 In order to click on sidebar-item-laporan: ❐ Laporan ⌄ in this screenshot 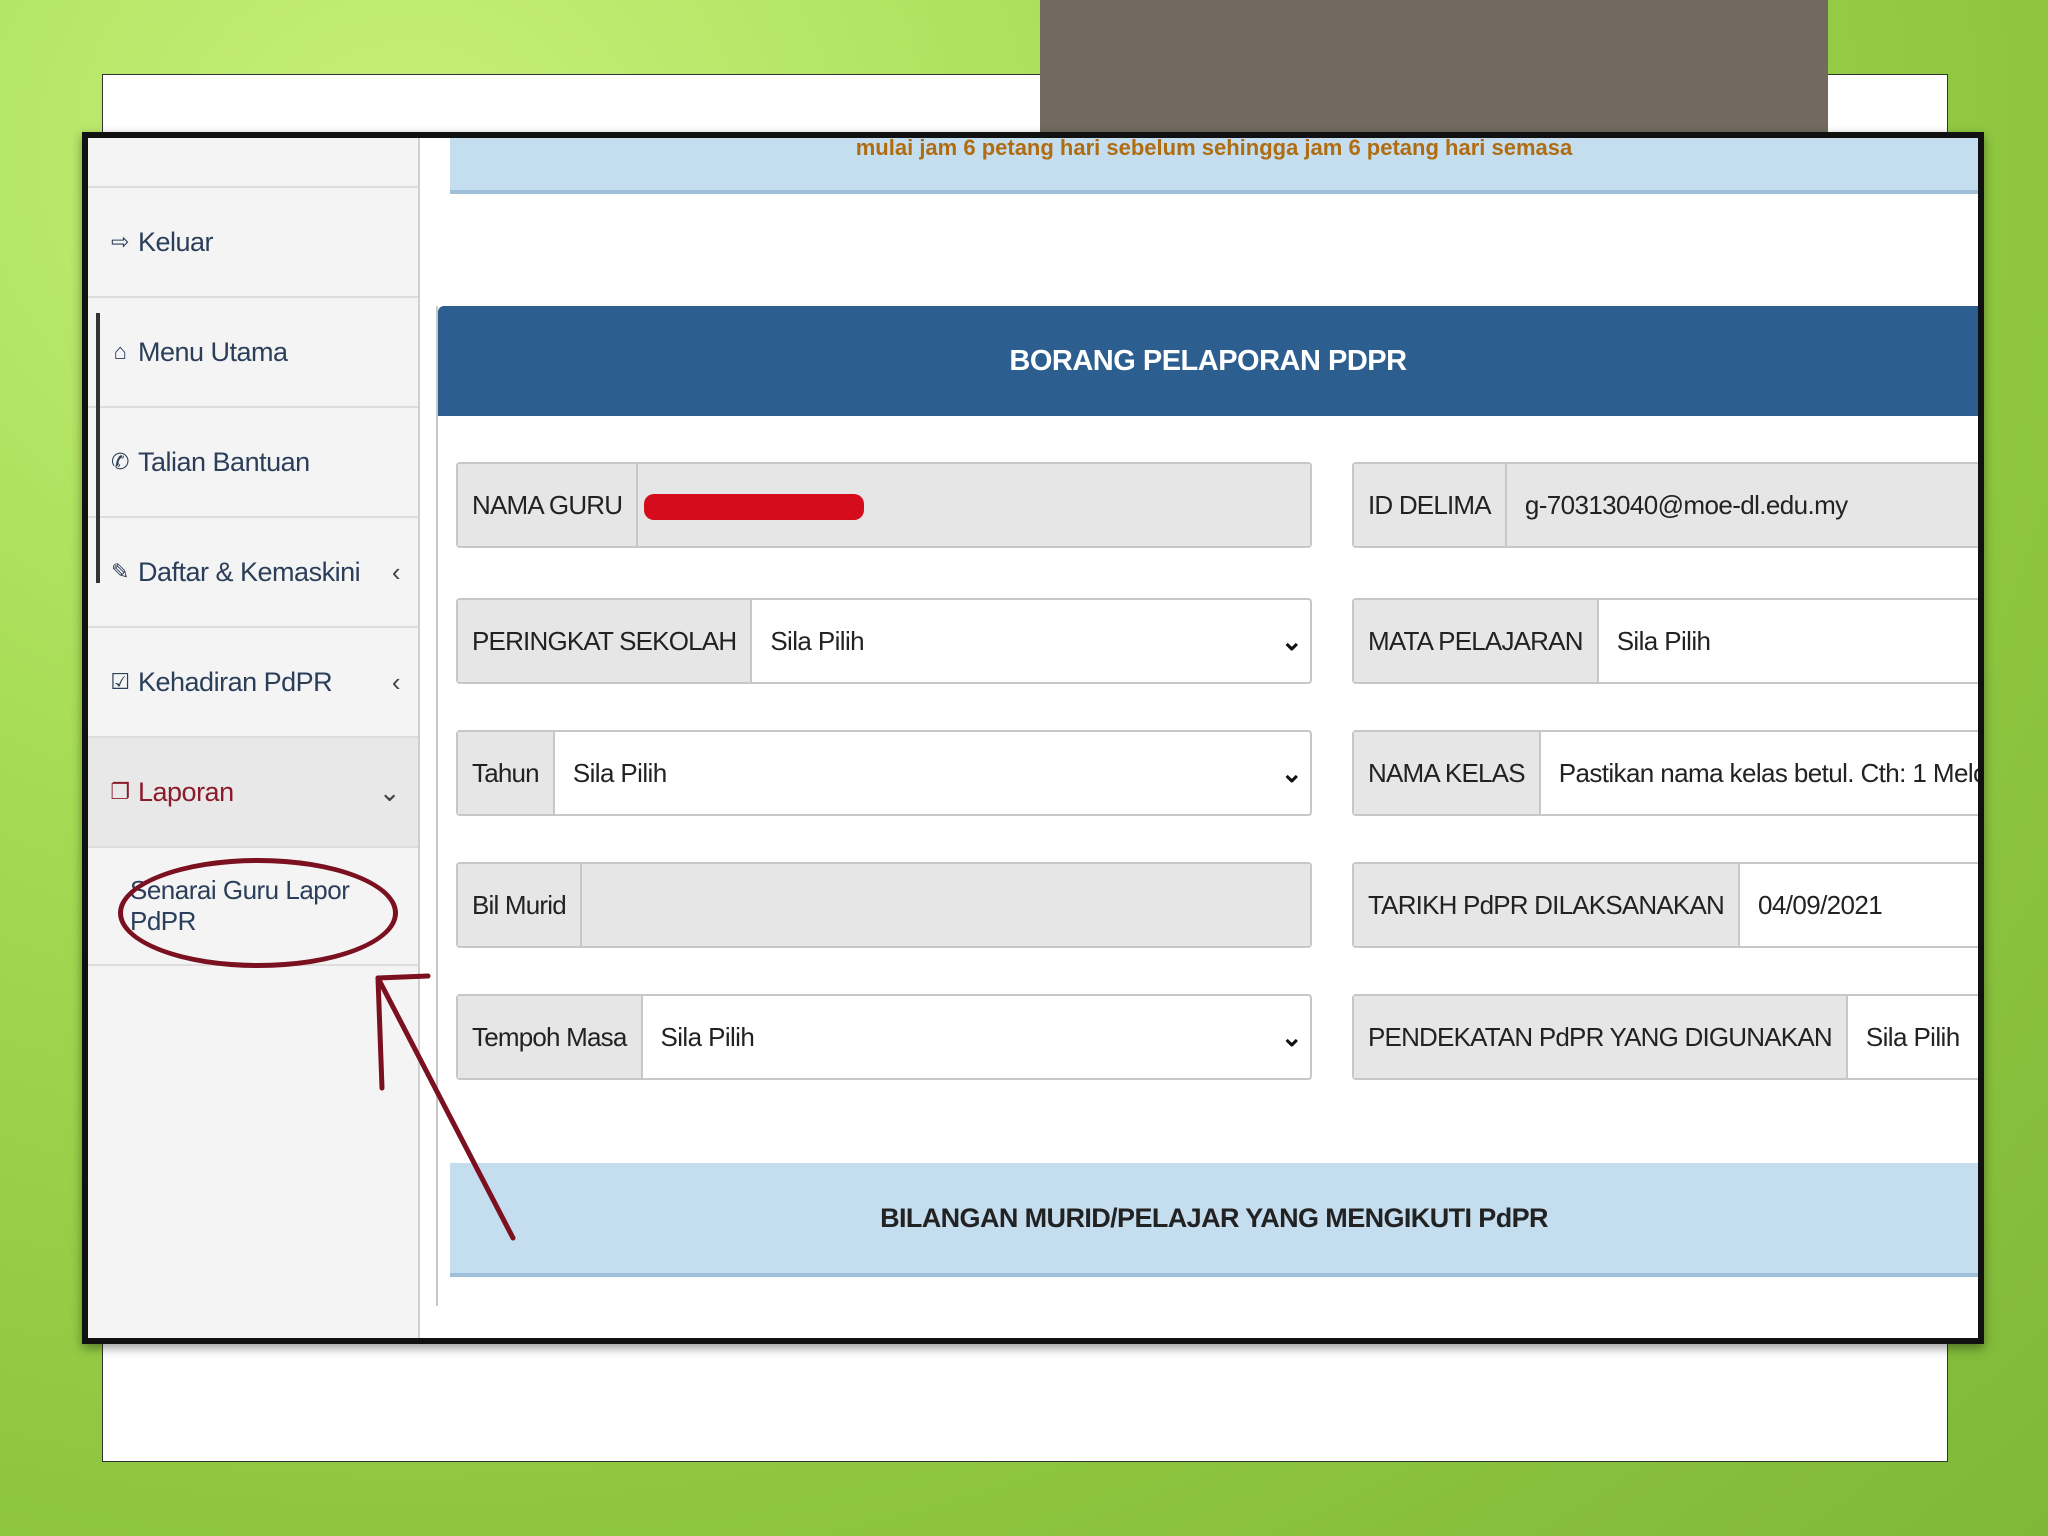, I will do `click(253, 793)`.